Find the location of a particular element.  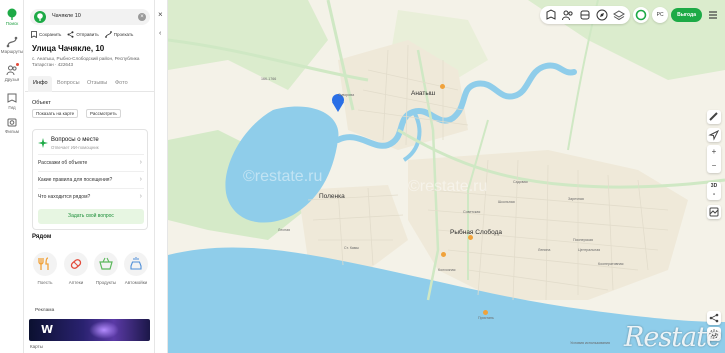

map-label-street: Суворова is located at coordinates (346, 95).